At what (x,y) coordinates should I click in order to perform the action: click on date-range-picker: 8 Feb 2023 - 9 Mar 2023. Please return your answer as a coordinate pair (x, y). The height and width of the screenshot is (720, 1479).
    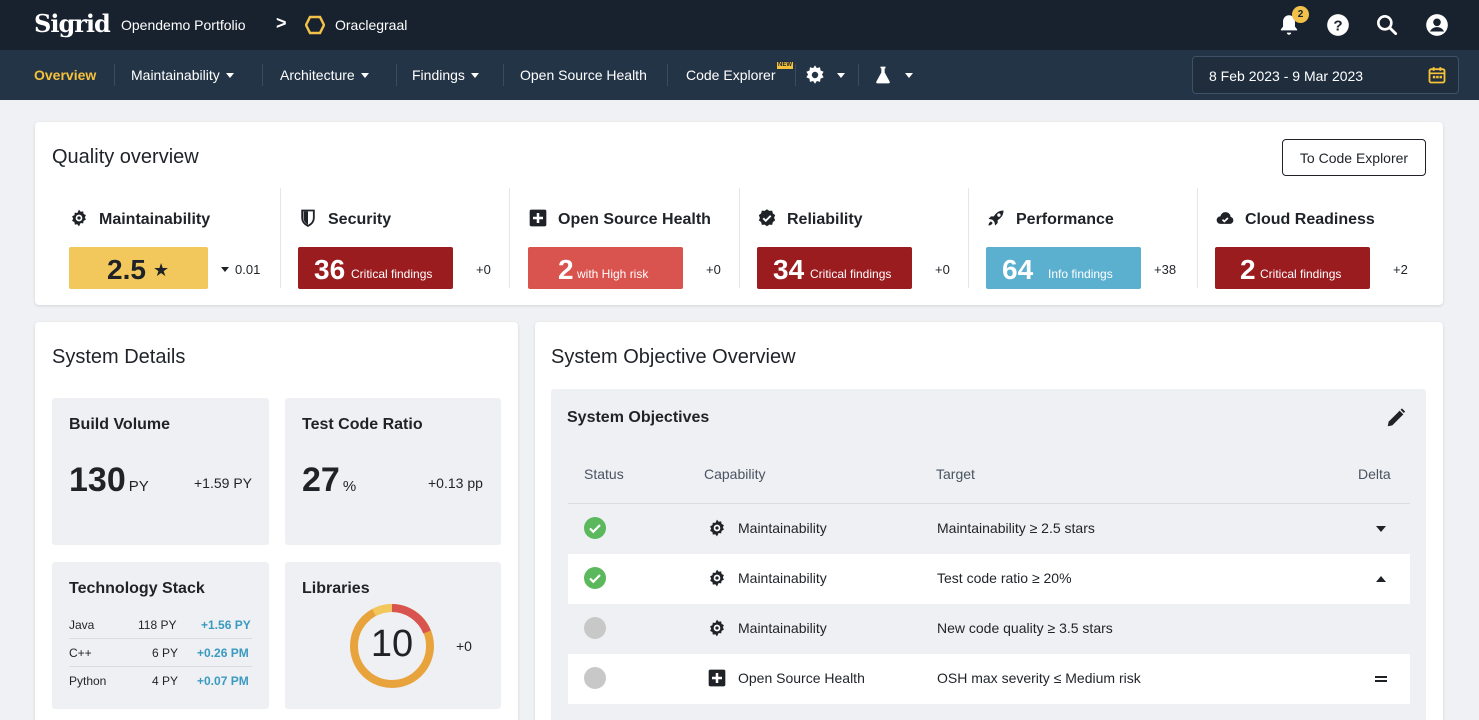
    Looking at the image, I should click on (1325, 75).